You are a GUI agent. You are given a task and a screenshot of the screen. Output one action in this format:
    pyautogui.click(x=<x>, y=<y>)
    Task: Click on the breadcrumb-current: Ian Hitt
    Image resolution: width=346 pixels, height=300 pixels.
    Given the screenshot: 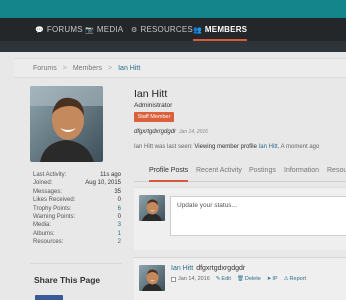 What is the action you would take?
    pyautogui.click(x=129, y=68)
    